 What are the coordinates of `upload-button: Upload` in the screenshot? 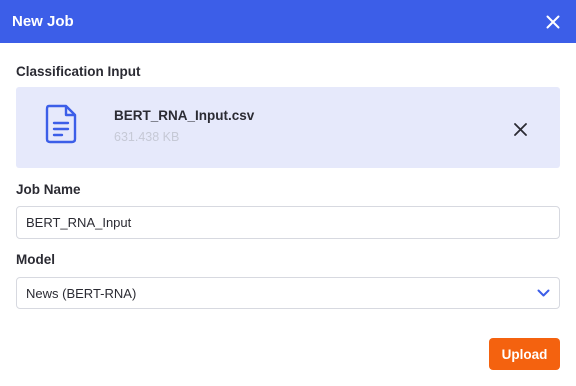 It's located at (524, 354).